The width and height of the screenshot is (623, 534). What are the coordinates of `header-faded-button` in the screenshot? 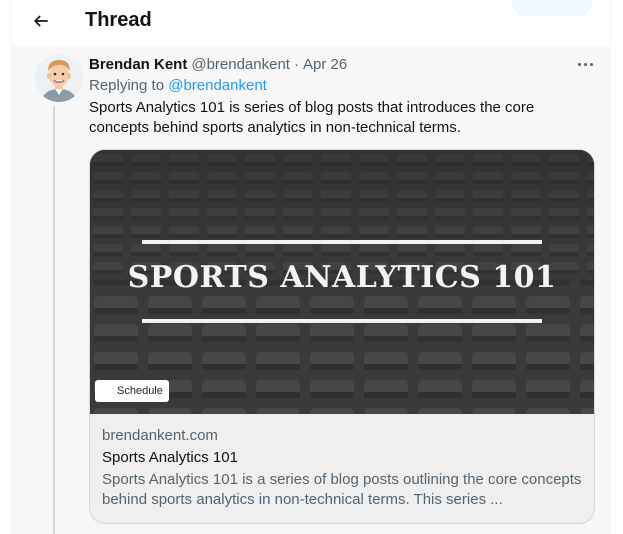 It's located at (552, 8).